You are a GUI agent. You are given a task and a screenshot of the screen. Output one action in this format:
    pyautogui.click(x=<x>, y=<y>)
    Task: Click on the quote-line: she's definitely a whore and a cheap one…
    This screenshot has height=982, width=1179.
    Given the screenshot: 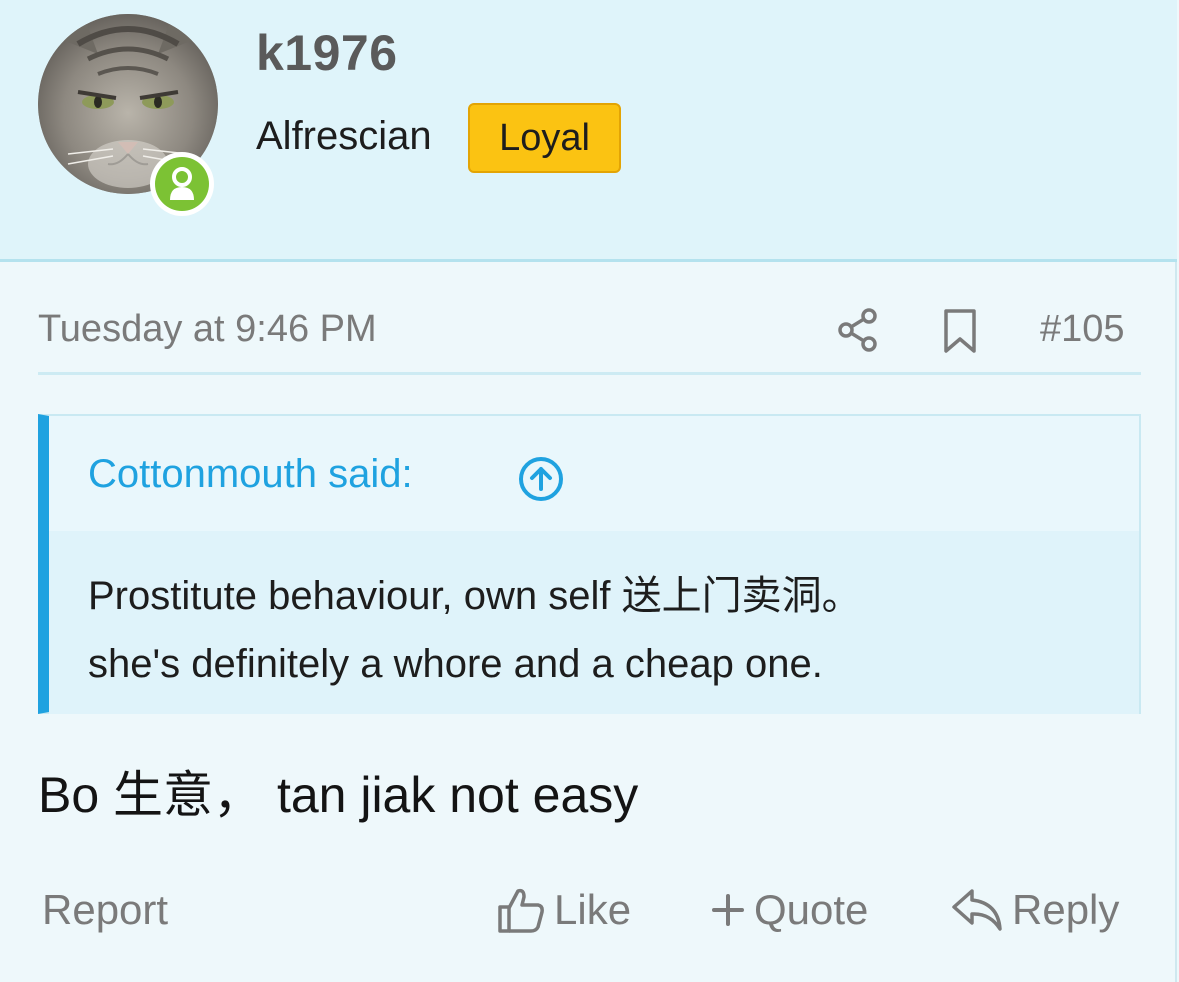 What is the action you would take?
    pyautogui.click(x=455, y=664)
    